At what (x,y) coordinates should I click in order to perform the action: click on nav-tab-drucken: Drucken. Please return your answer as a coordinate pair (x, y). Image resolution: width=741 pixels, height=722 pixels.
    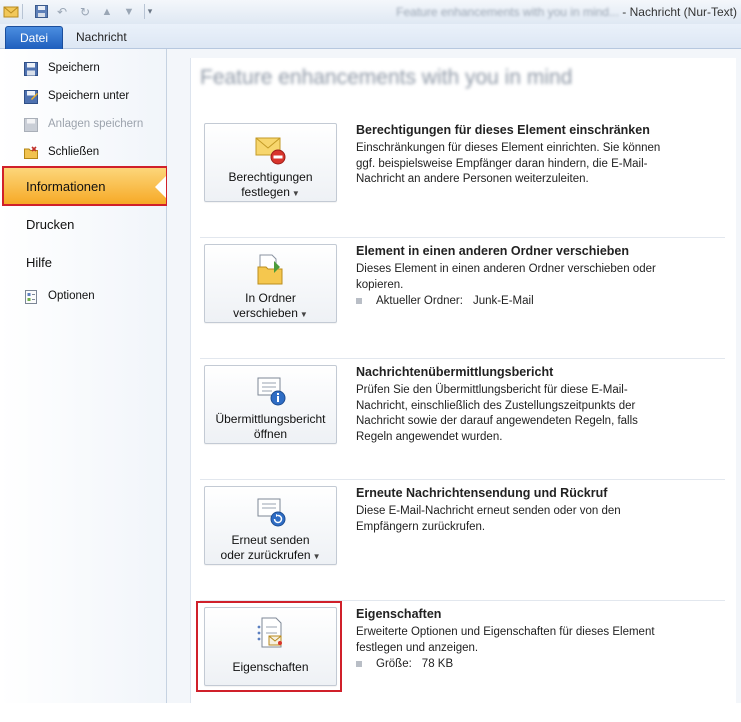
    Looking at the image, I should click on (83, 225).